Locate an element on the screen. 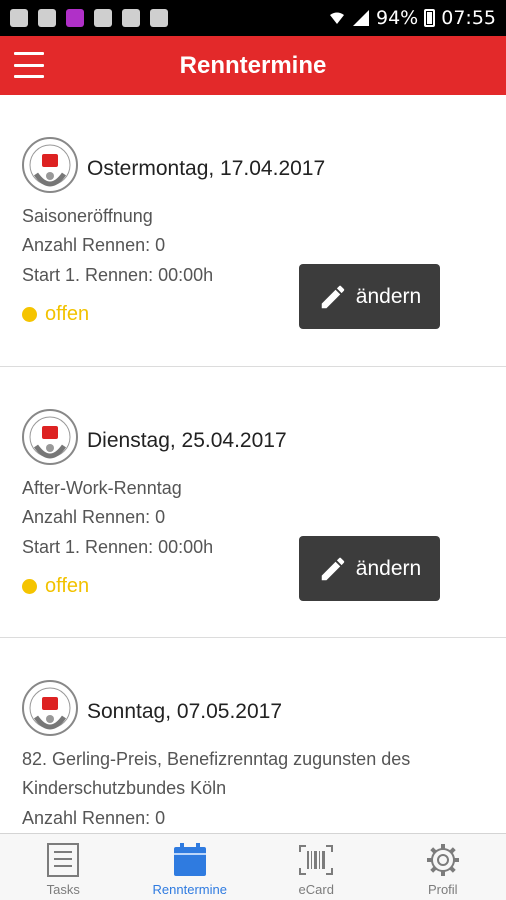  nav-profil-label: Profil is located at coordinates (442, 889).